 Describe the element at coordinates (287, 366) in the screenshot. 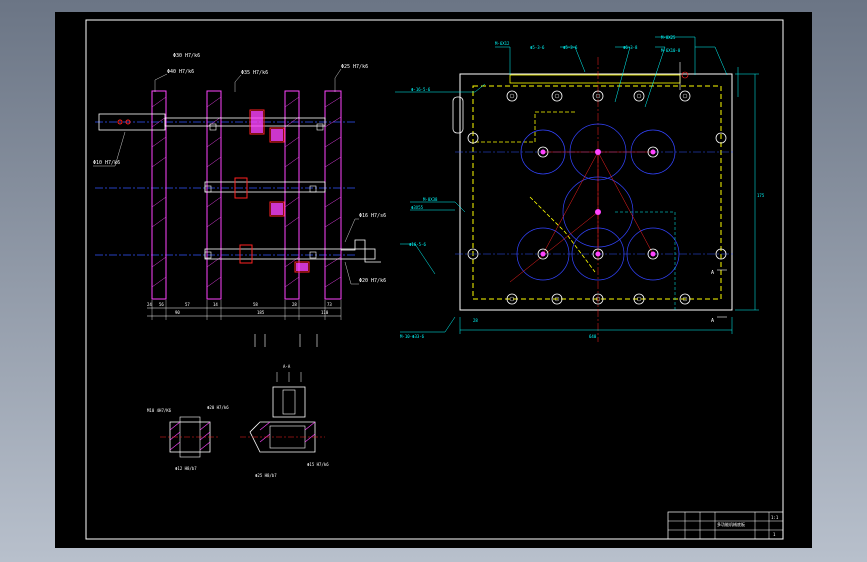

I see `detail-section-mark: A-A` at that location.